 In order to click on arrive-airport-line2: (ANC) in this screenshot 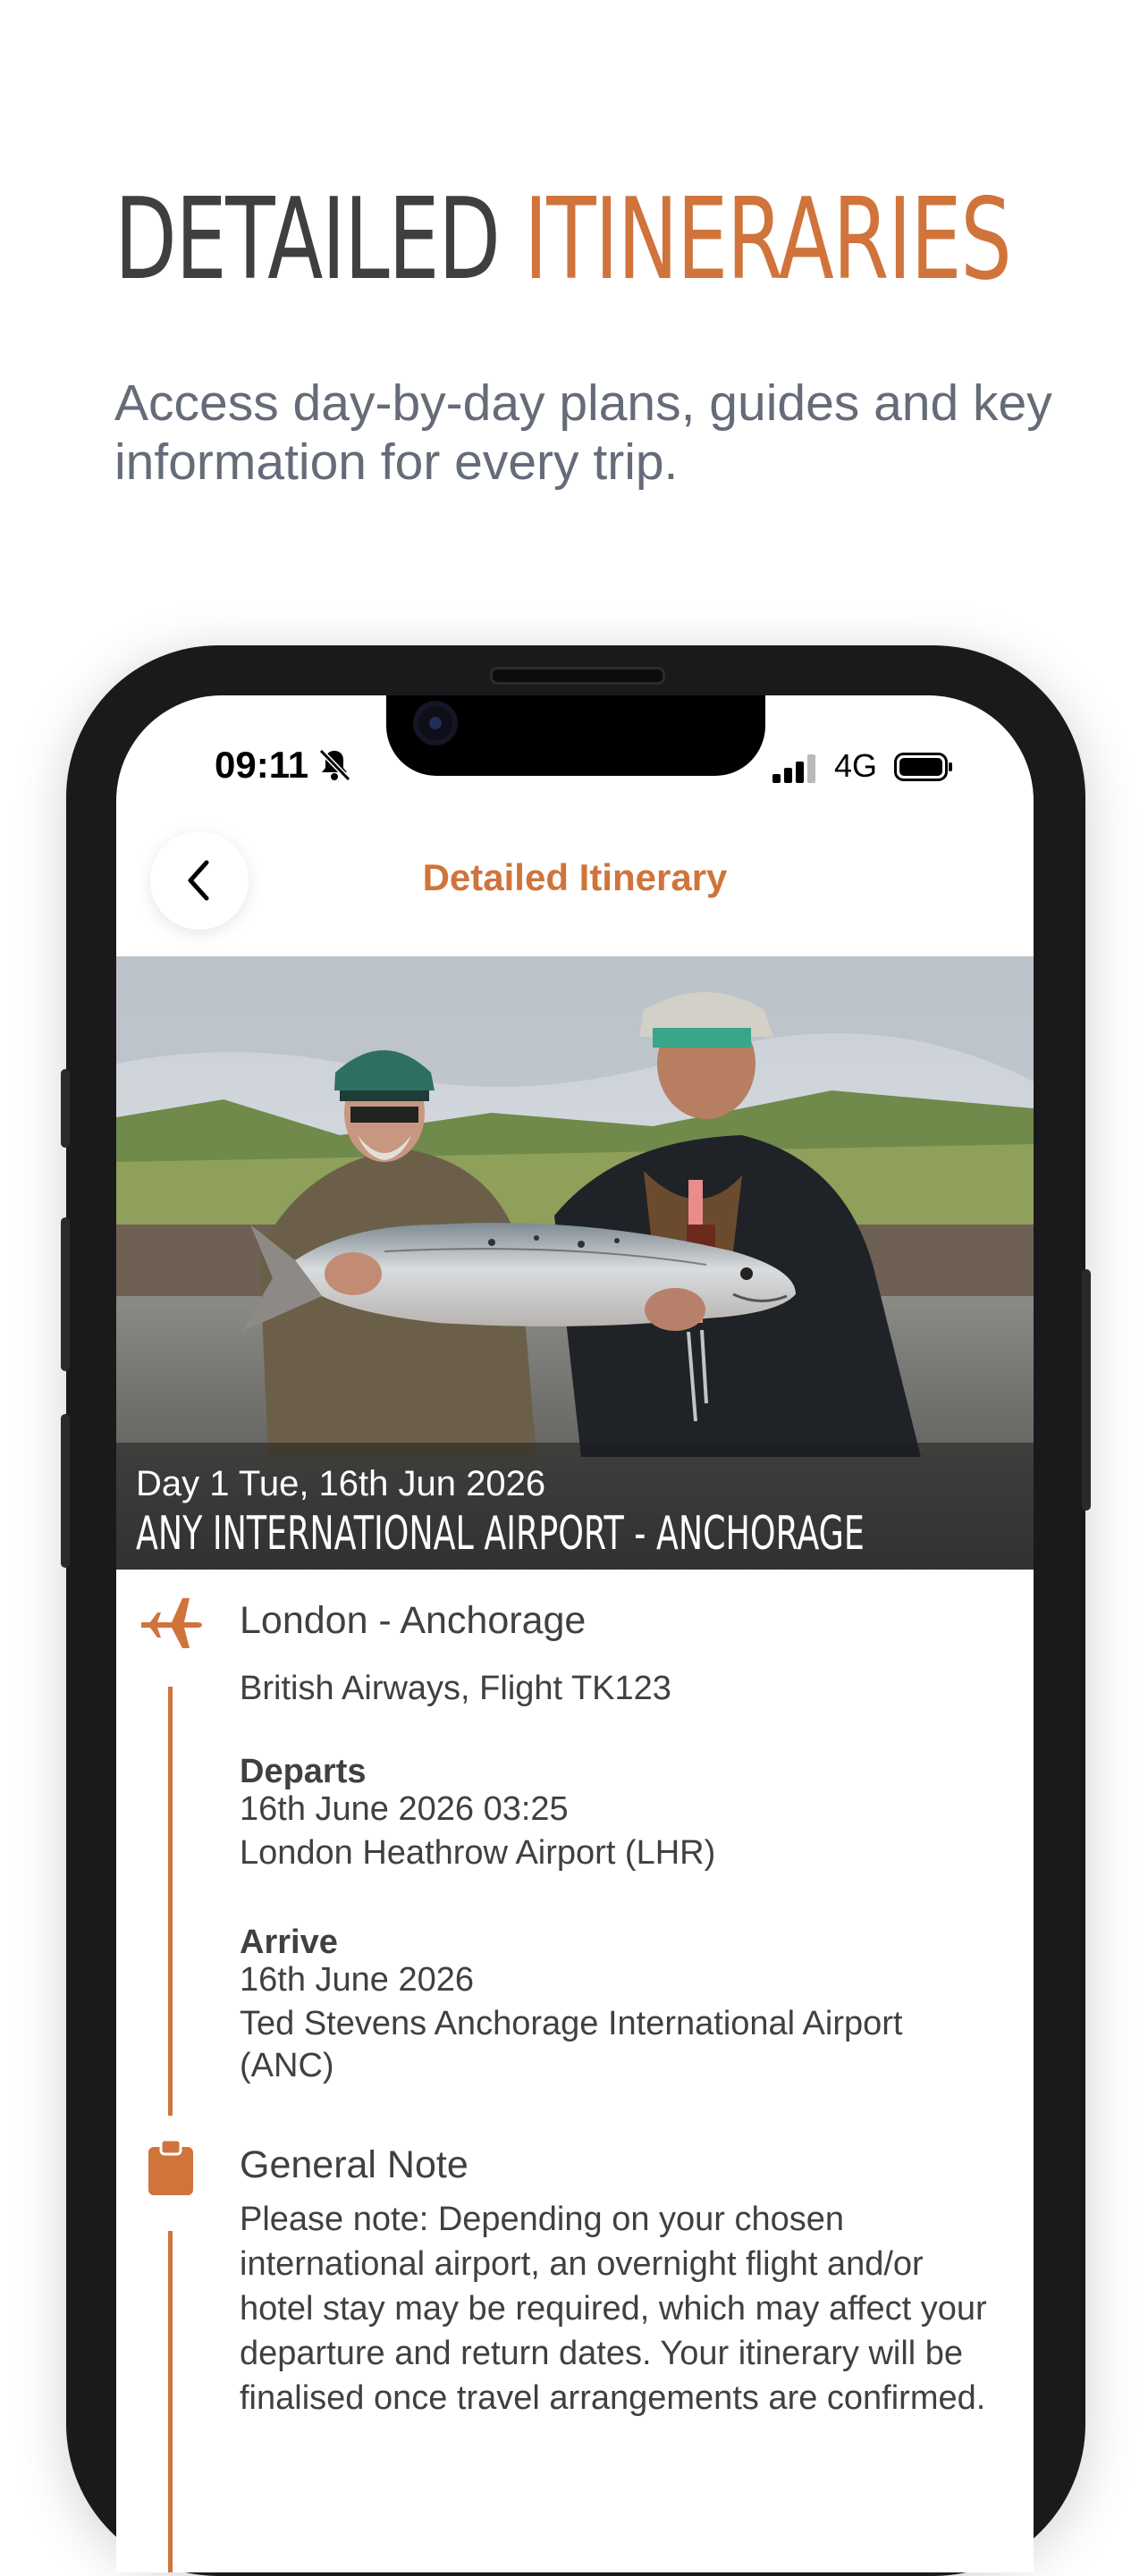, I will do `click(287, 2066)`.